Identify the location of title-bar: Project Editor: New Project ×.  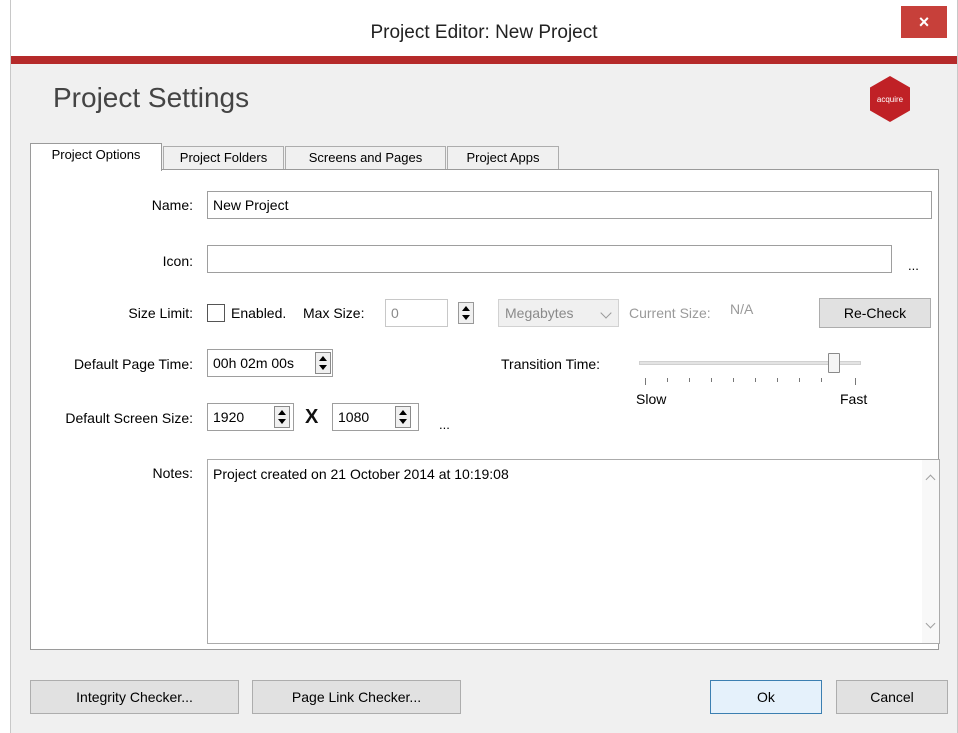
(484, 28).